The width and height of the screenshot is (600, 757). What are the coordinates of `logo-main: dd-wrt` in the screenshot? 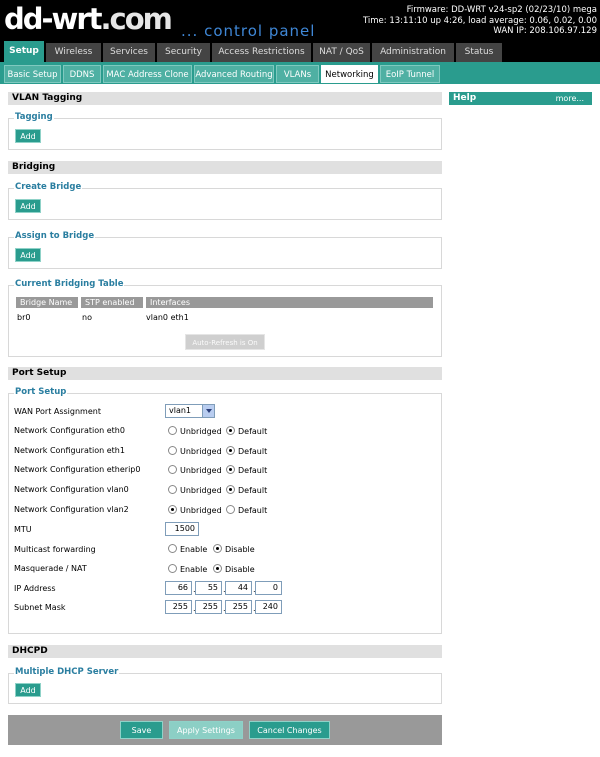 It's located at (53, 19).